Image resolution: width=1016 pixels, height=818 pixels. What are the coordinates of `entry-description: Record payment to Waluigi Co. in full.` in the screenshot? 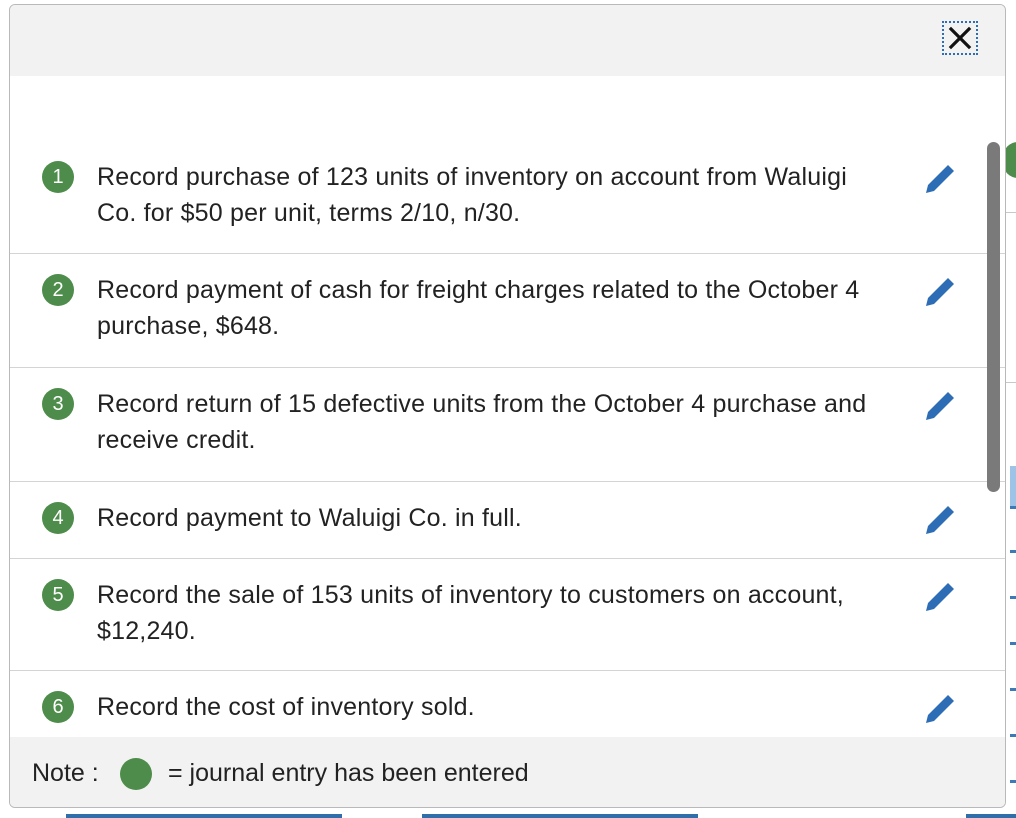 It's located at (309, 518).